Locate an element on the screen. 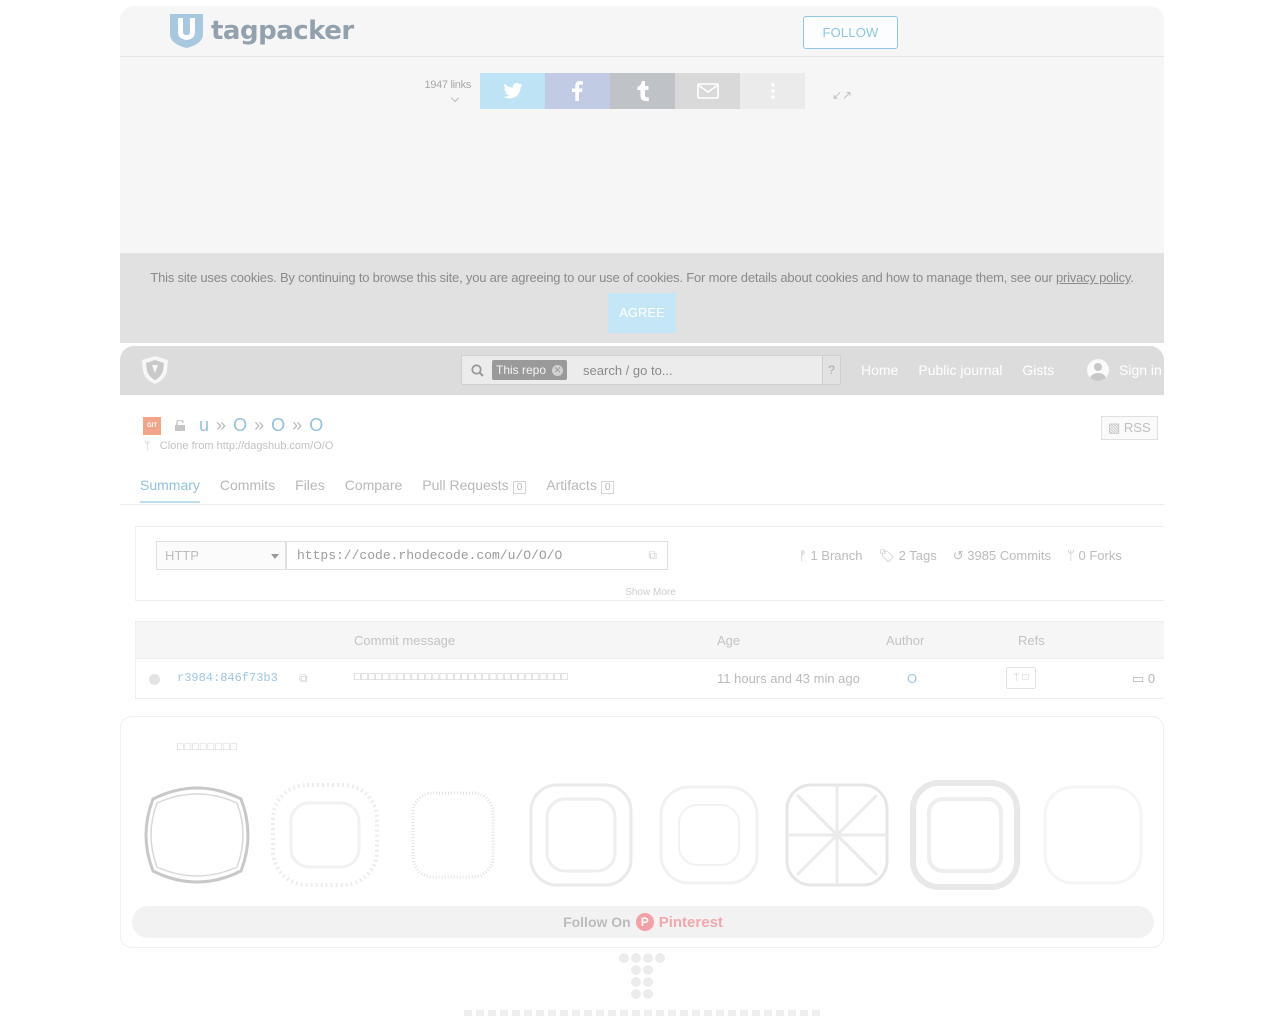 The height and width of the screenshot is (1020, 1284). twitter-share-button is located at coordinates (512, 91).